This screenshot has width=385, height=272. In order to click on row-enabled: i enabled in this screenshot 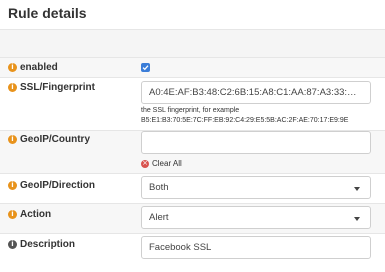, I will do `click(192, 67)`.